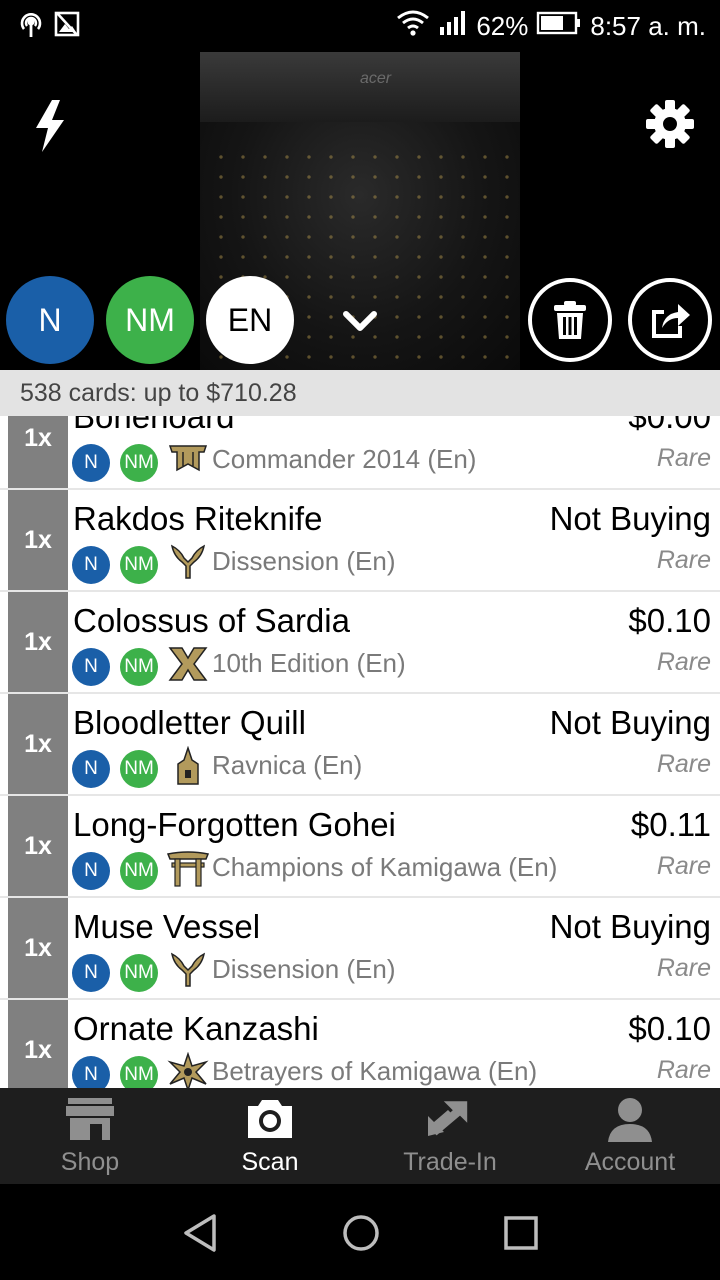  What do you see at coordinates (154, 425) in the screenshot?
I see `card-name: Bonehoard` at bounding box center [154, 425].